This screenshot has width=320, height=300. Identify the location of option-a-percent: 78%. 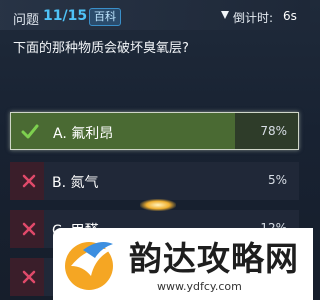
(273, 131).